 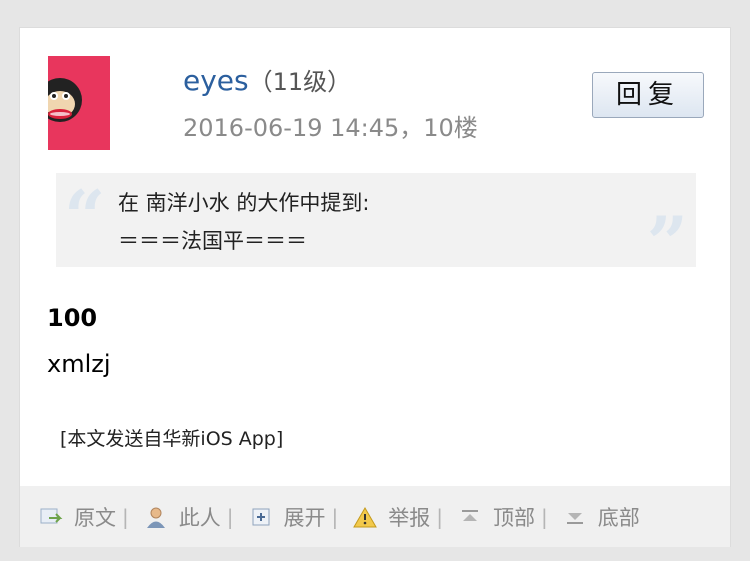 I want to click on go-bottom-button: 底部, so click(x=601, y=517).